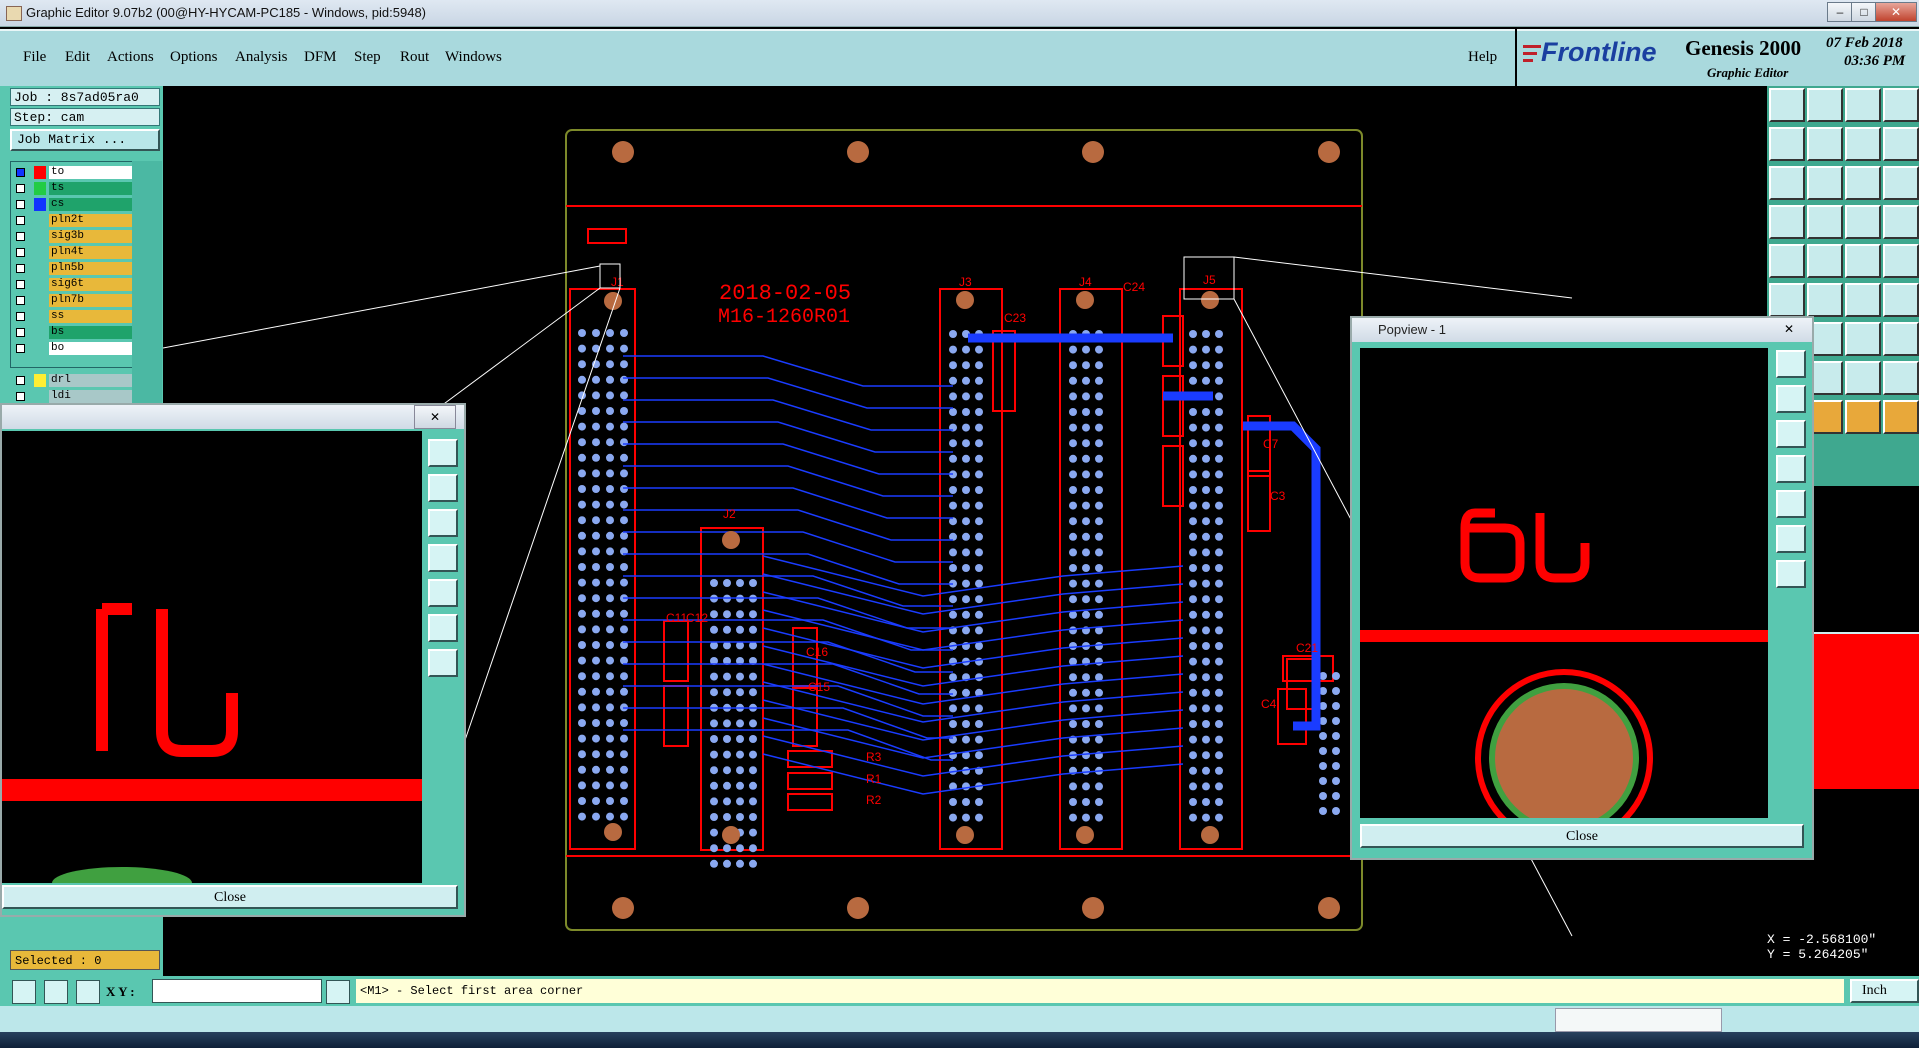  Describe the element at coordinates (1582, 836) in the screenshot. I see `popview-right-close-button: Close` at that location.